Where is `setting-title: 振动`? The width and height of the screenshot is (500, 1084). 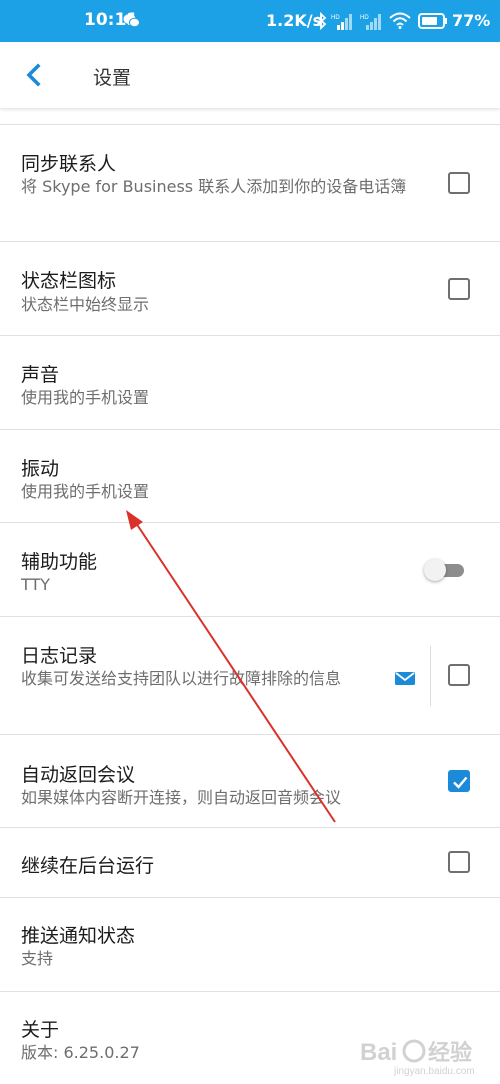
setting-title: 振动 is located at coordinates (40, 469).